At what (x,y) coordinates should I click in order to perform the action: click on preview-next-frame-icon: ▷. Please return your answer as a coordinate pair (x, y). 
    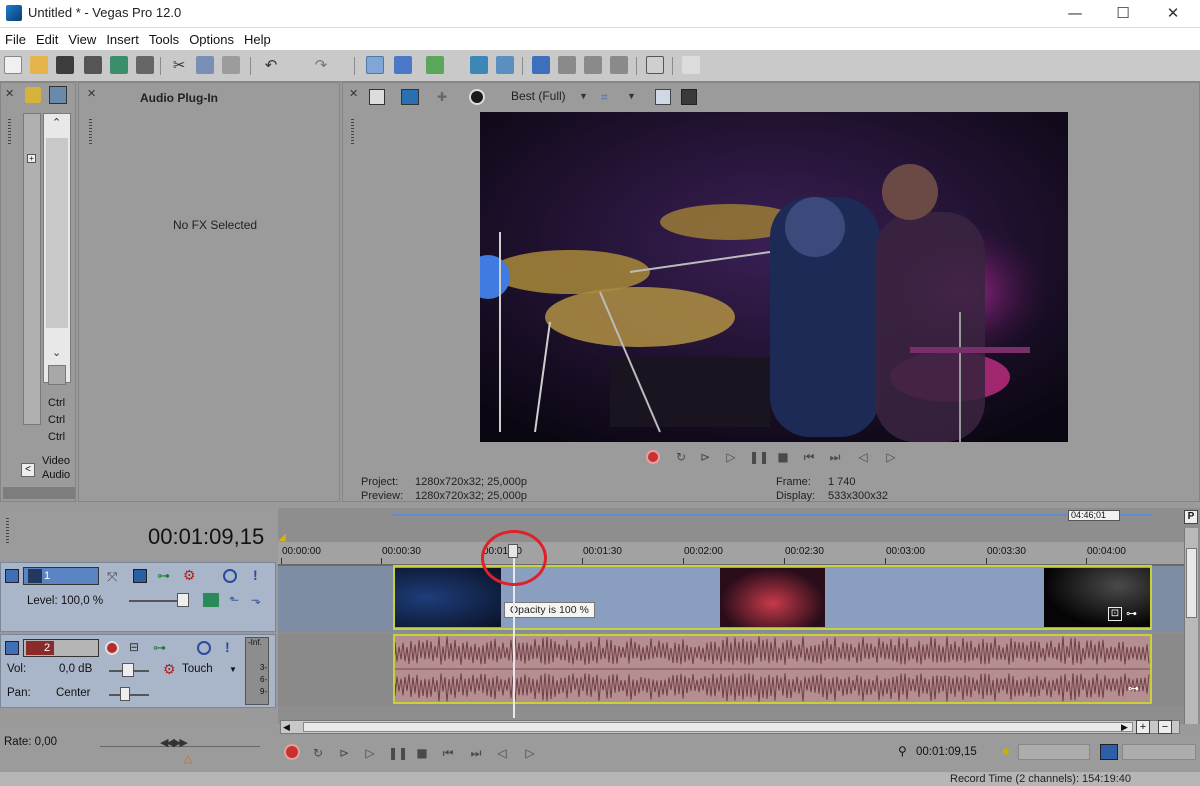
    Looking at the image, I should click on (891, 457).